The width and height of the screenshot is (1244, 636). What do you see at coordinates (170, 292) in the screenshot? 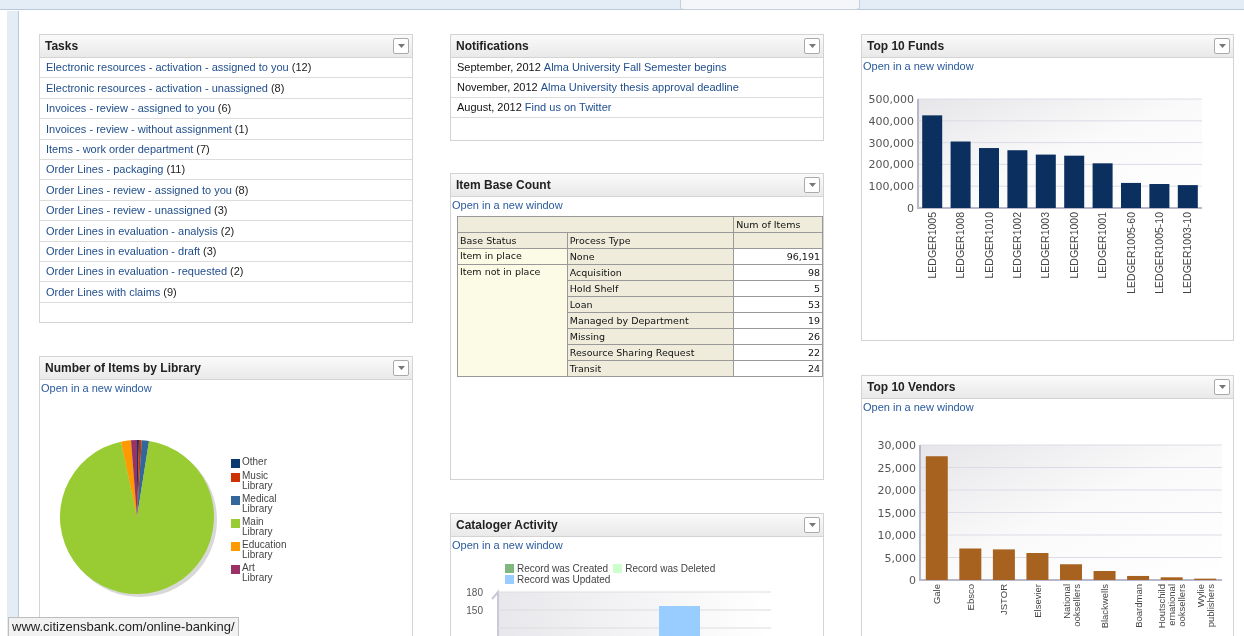
I see `task-count: (9)` at bounding box center [170, 292].